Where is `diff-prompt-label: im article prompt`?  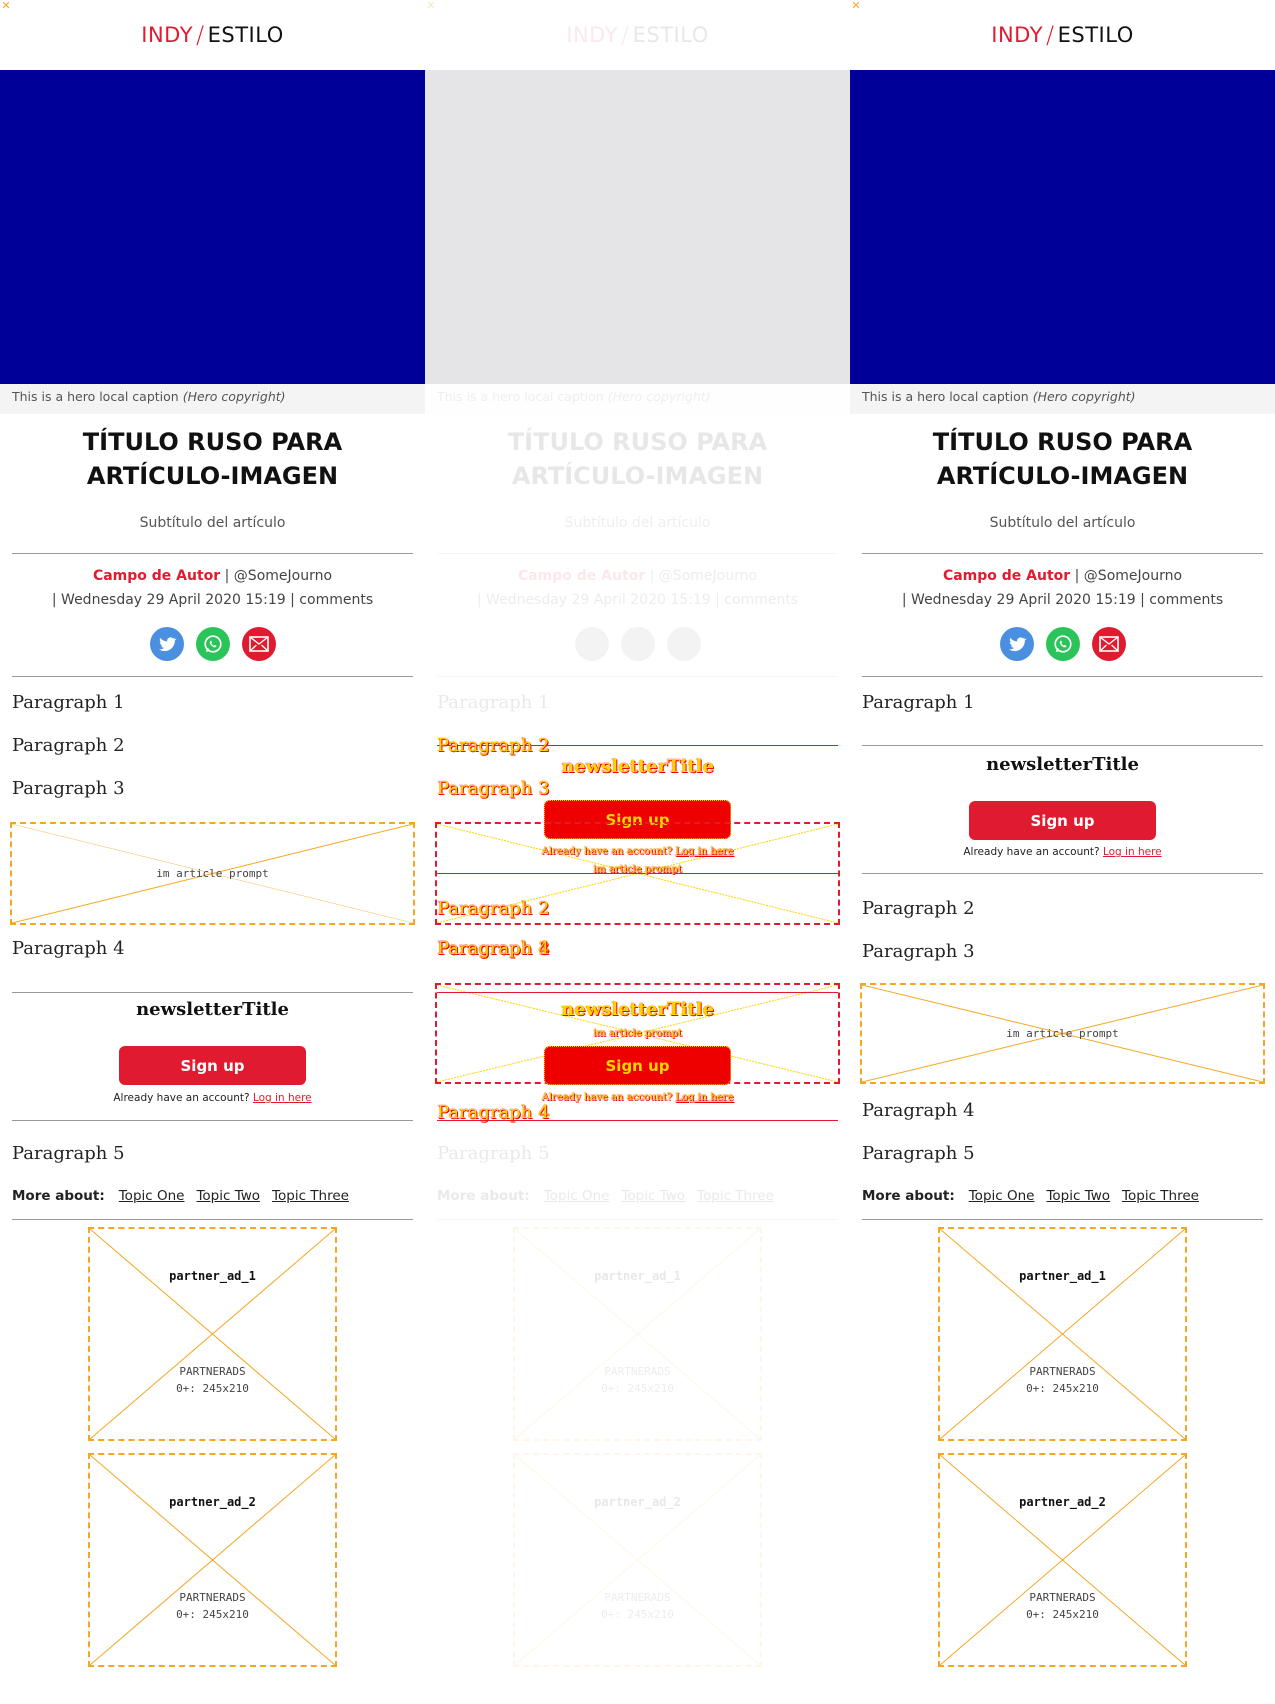
diff-prompt-label: im article prompt is located at coordinates (637, 1033).